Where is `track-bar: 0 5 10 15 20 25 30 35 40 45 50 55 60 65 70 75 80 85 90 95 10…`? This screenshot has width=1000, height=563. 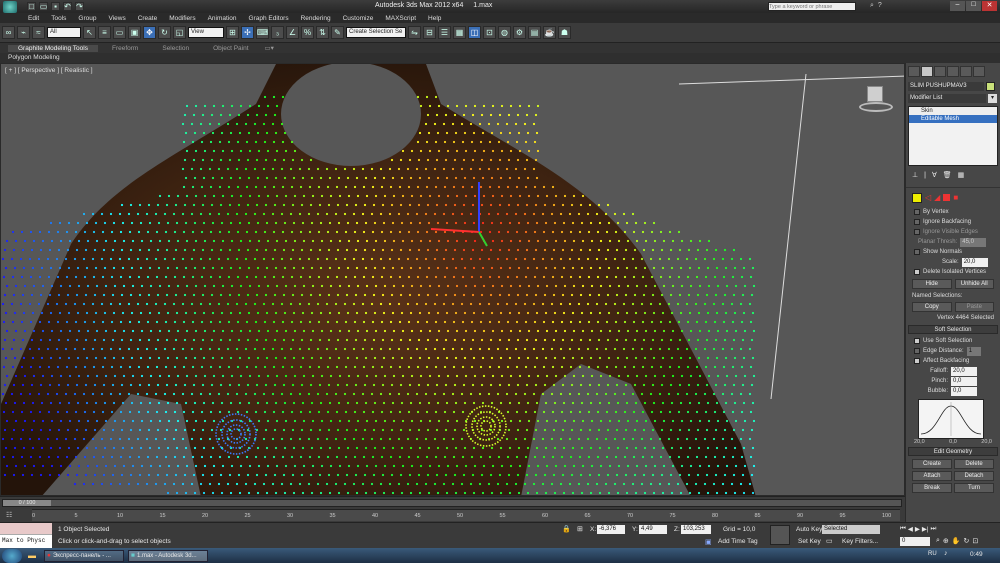
track-bar: 0 5 10 15 20 25 30 35 40 45 50 55 60 65 70 75 80 85 90 95 10… is located at coordinates (466, 515).